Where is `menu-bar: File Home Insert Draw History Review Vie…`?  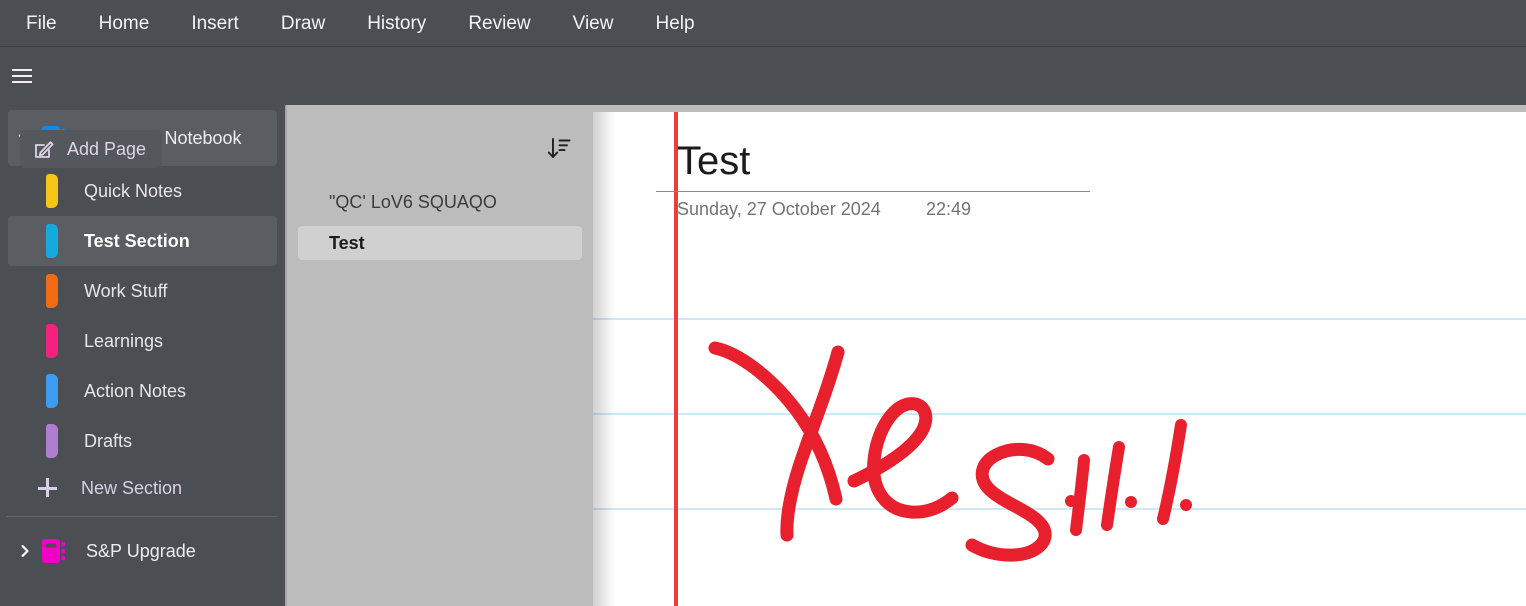 menu-bar: File Home Insert Draw History Review Vie… is located at coordinates (763, 23).